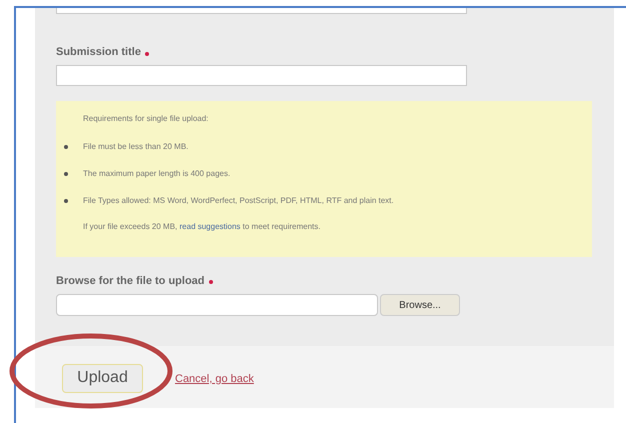  I want to click on file-path-field, so click(217, 305).